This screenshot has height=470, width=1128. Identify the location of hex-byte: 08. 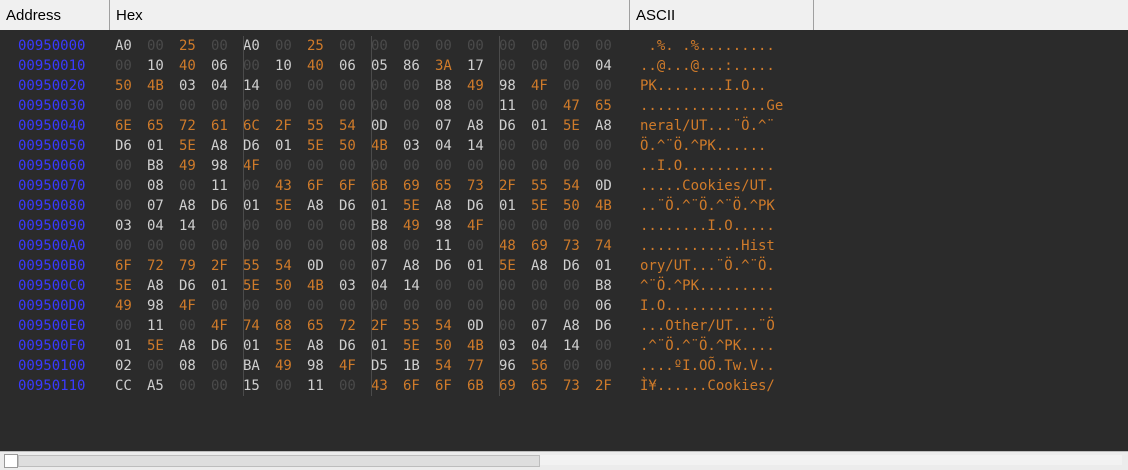
(158, 186).